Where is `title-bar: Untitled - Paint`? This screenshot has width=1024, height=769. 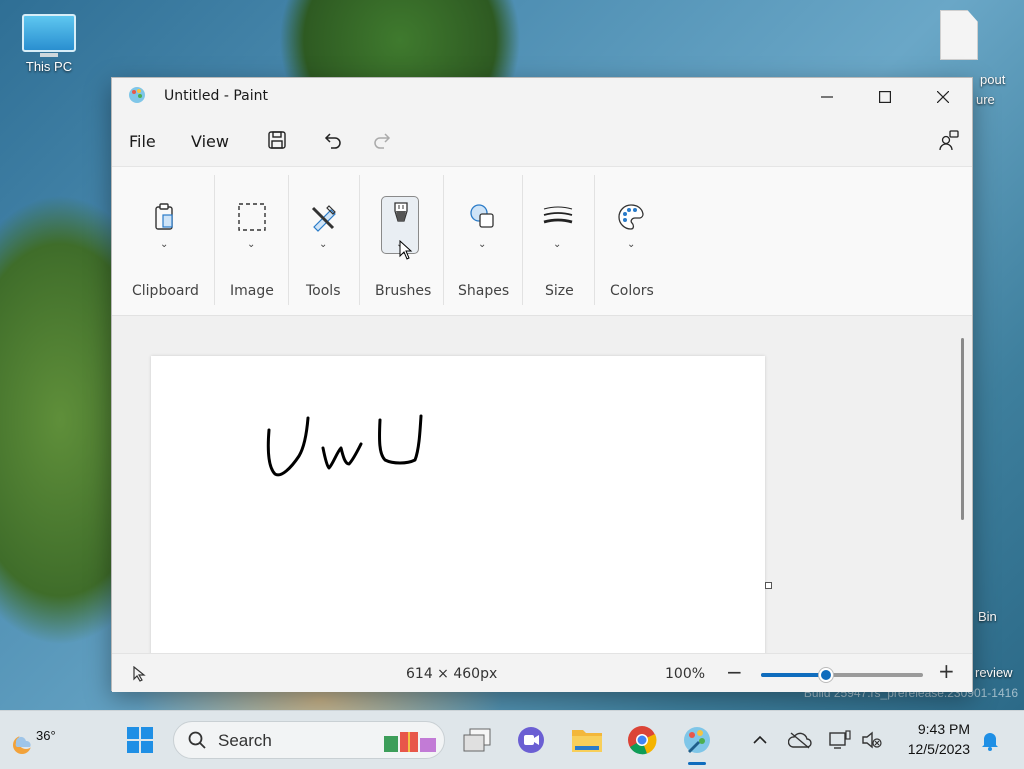
title-bar: Untitled - Paint is located at coordinates (542, 97).